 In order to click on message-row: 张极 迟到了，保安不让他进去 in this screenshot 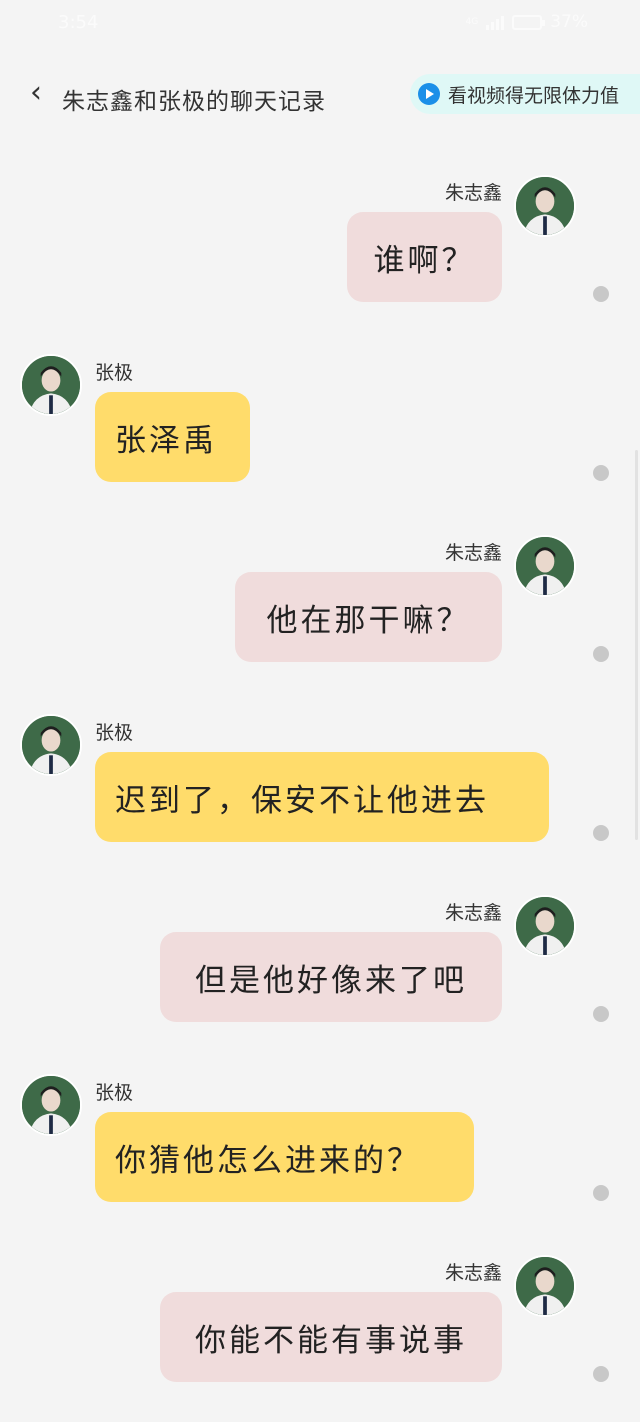, I will do `click(320, 782)`.